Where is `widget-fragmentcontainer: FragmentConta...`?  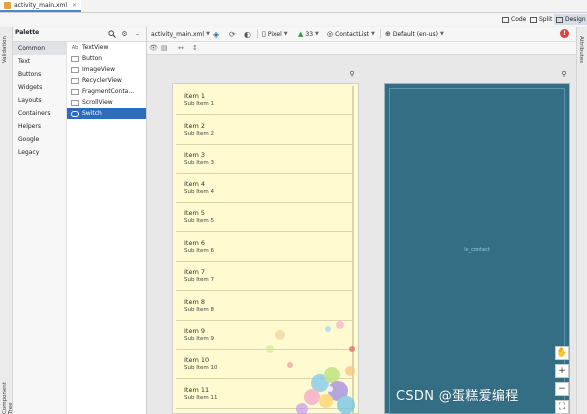
widget-fragmentcontainer: FragmentConta... is located at coordinates (106, 91).